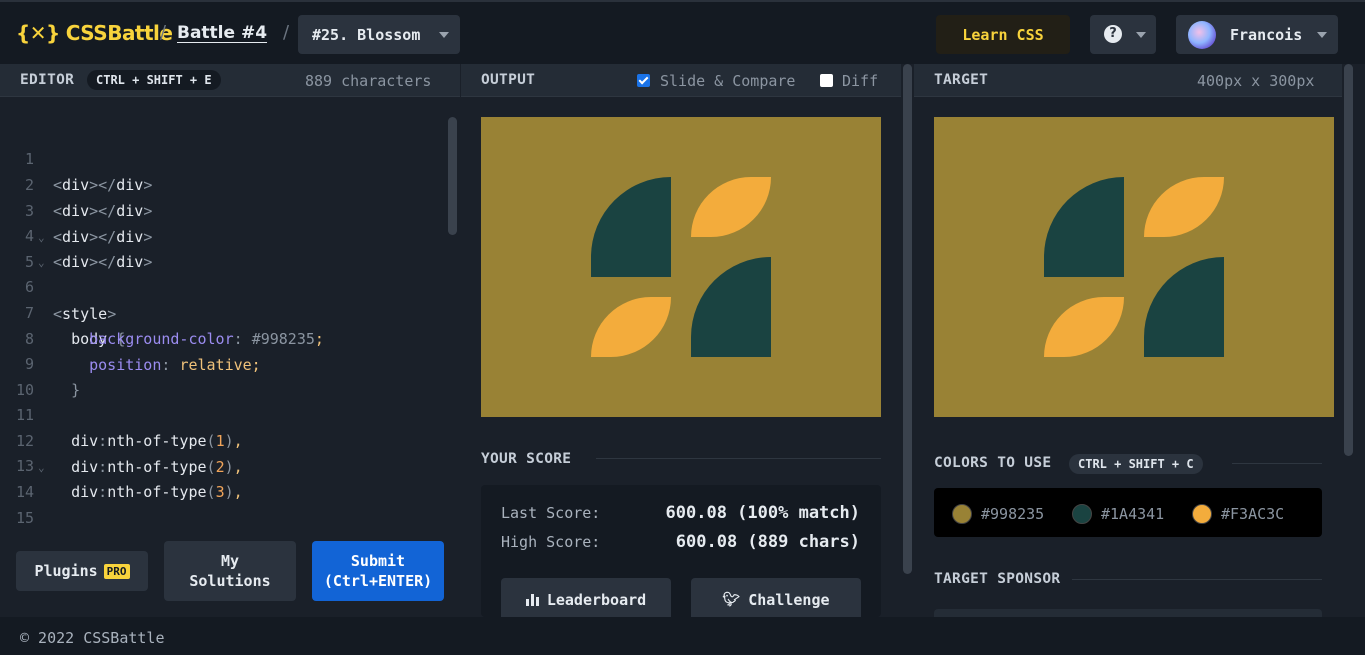 The image size is (1365, 655). I want to click on target-leaf-gold-bottom, so click(1084, 327).